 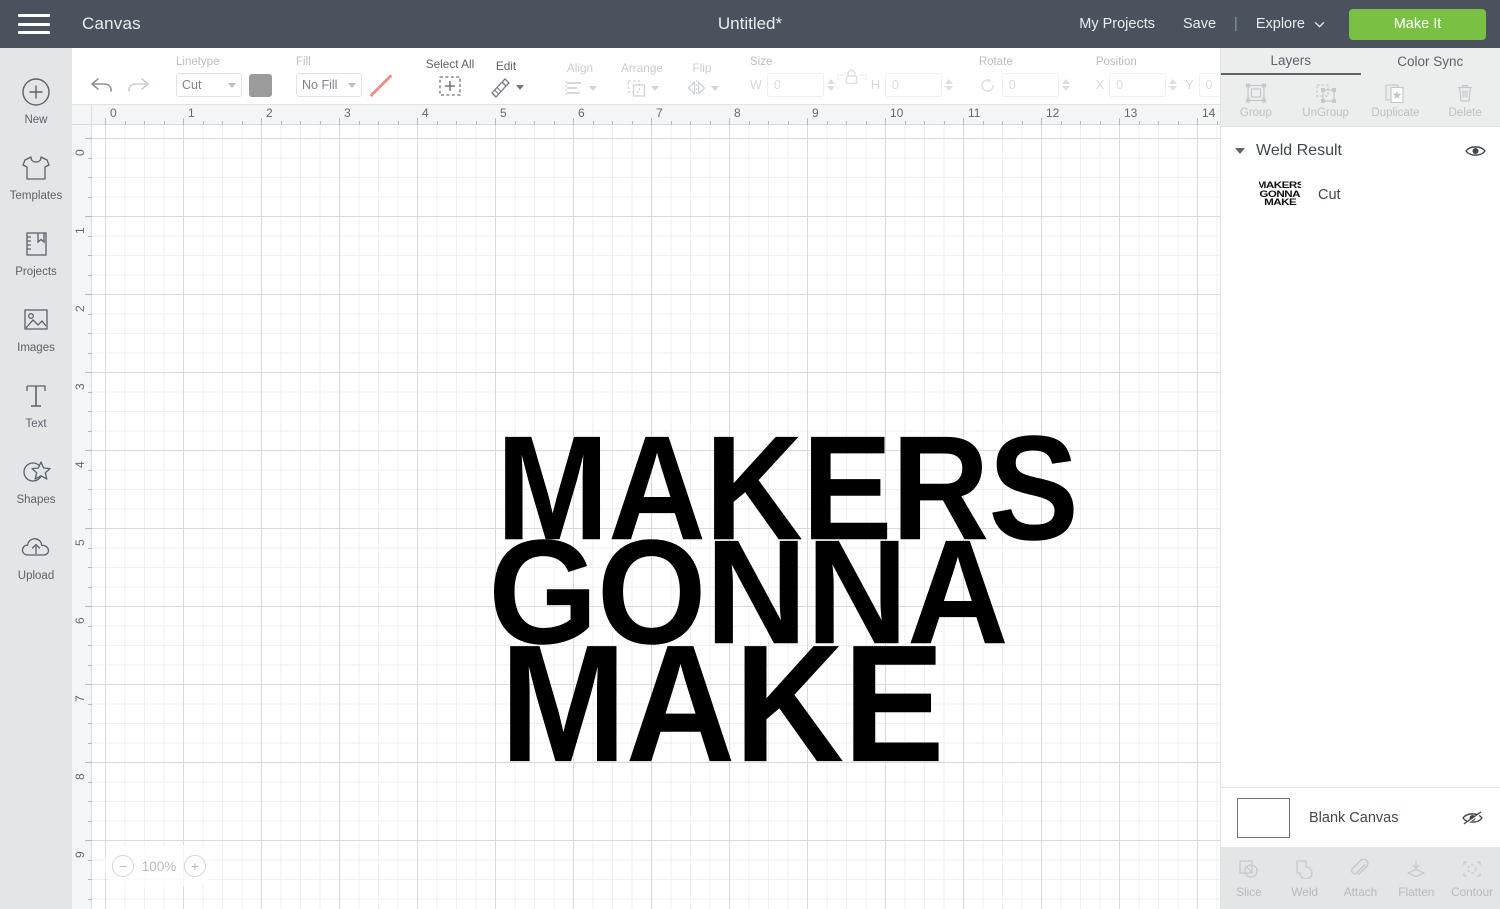 I want to click on sidebar-item-new: New, so click(x=36, y=100).